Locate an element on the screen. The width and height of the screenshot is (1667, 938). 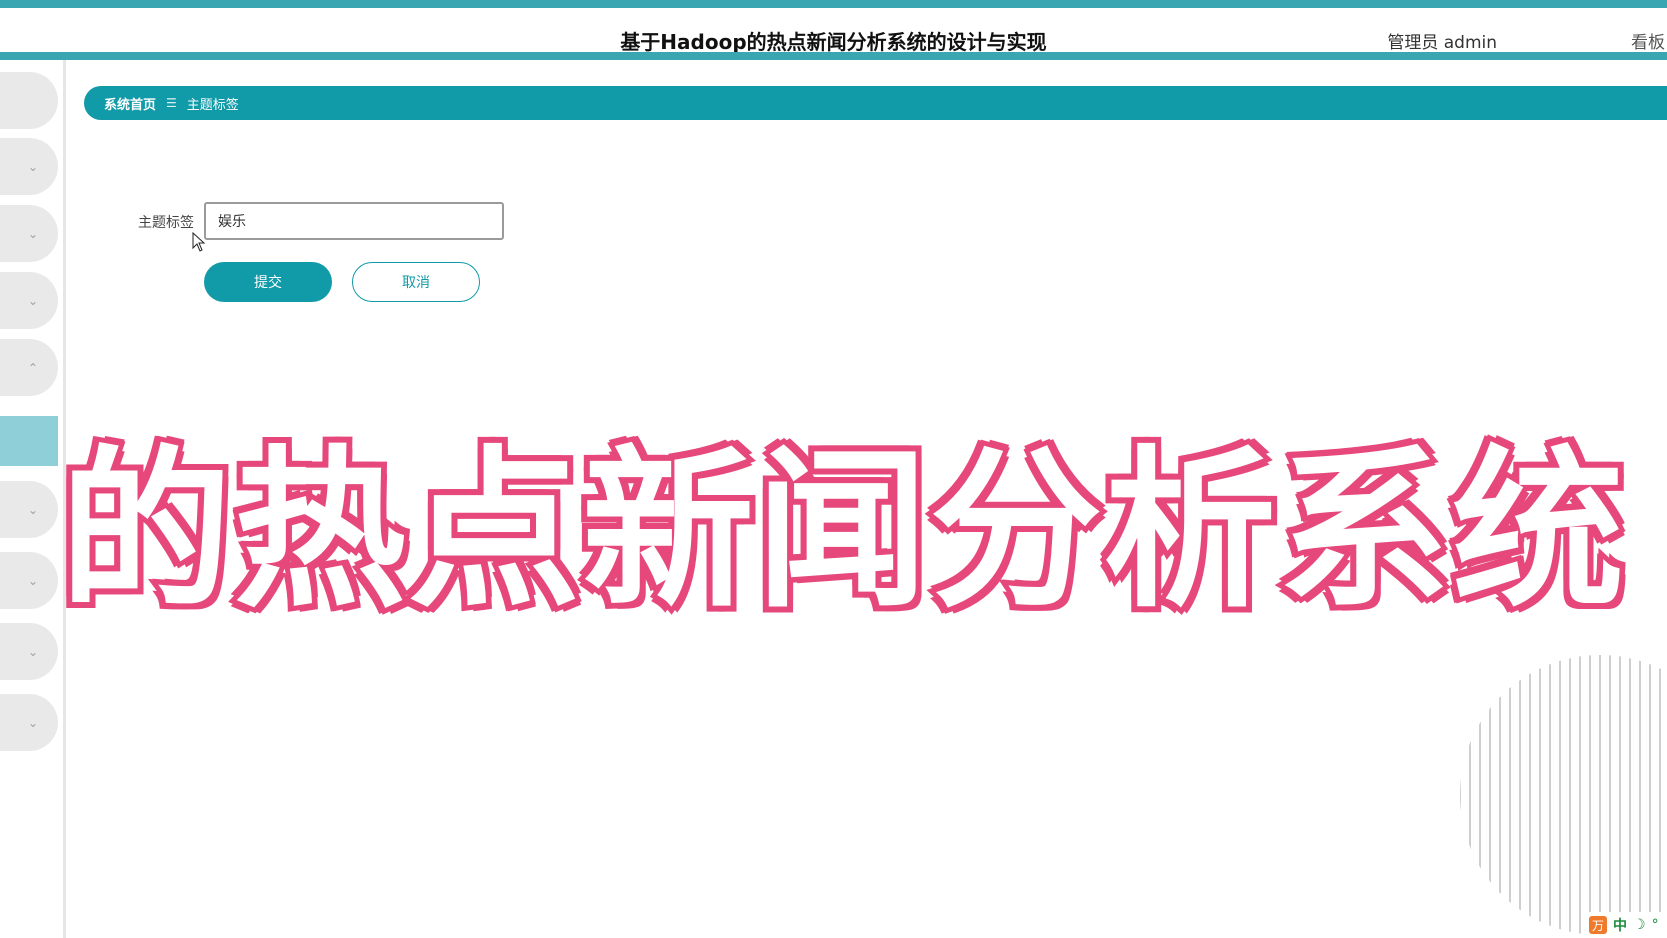
sidebar-item-6: ⌄ is located at coordinates (29, 509).